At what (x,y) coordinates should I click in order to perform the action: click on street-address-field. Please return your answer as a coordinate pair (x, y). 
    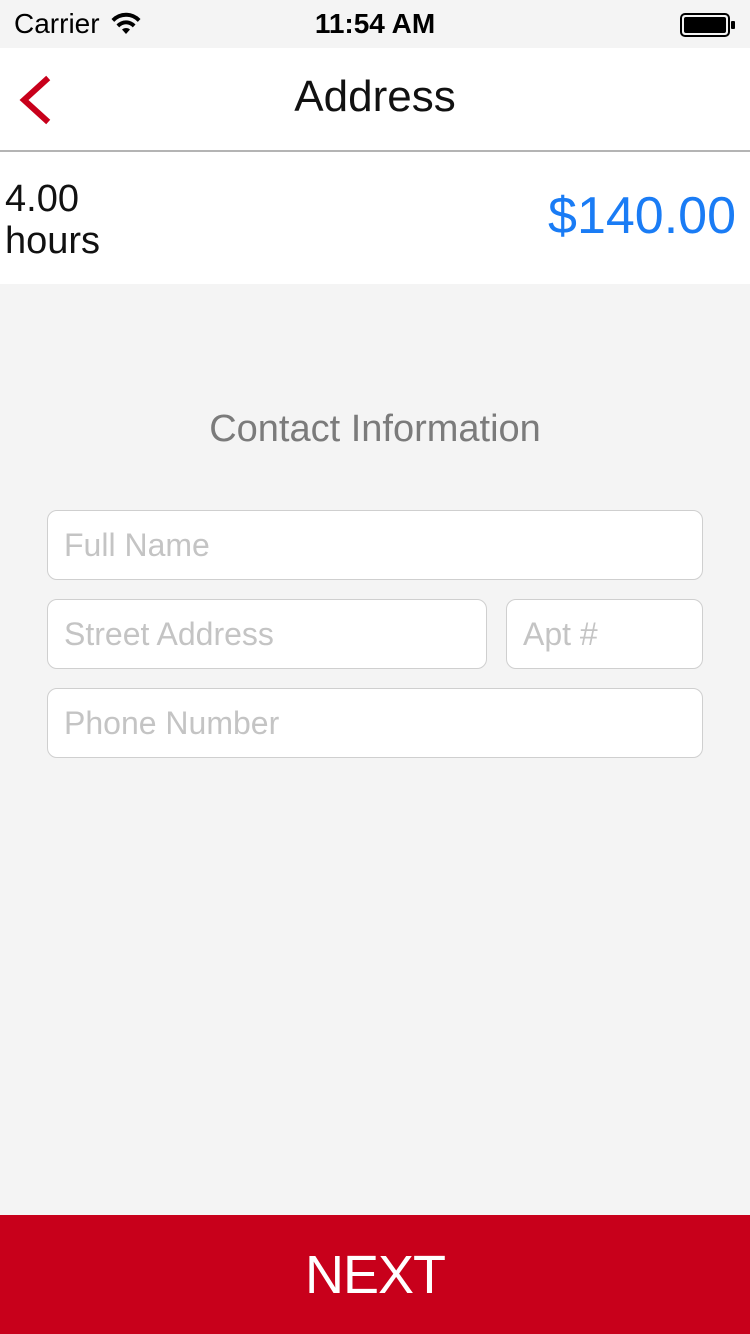
    Looking at the image, I should click on (267, 634).